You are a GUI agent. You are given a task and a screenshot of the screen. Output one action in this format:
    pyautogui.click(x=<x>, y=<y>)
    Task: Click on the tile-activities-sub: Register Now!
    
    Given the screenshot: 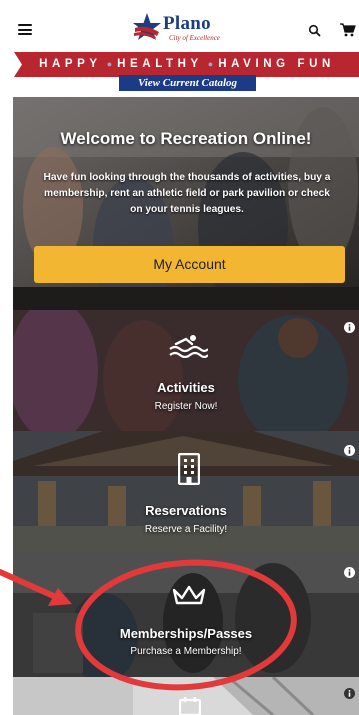 What is the action you would take?
    pyautogui.click(x=186, y=406)
    